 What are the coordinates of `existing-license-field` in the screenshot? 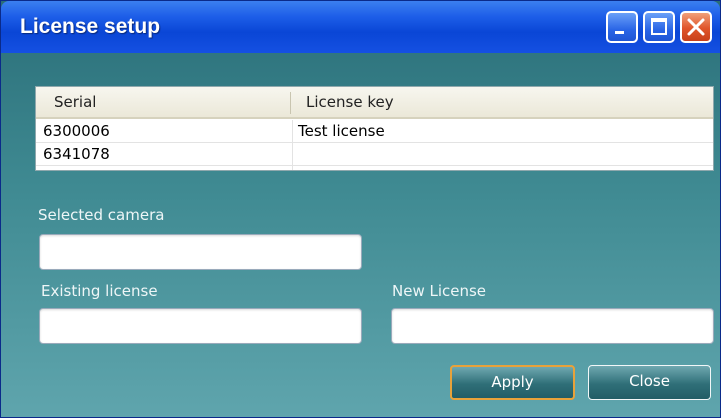 It's located at (200, 326).